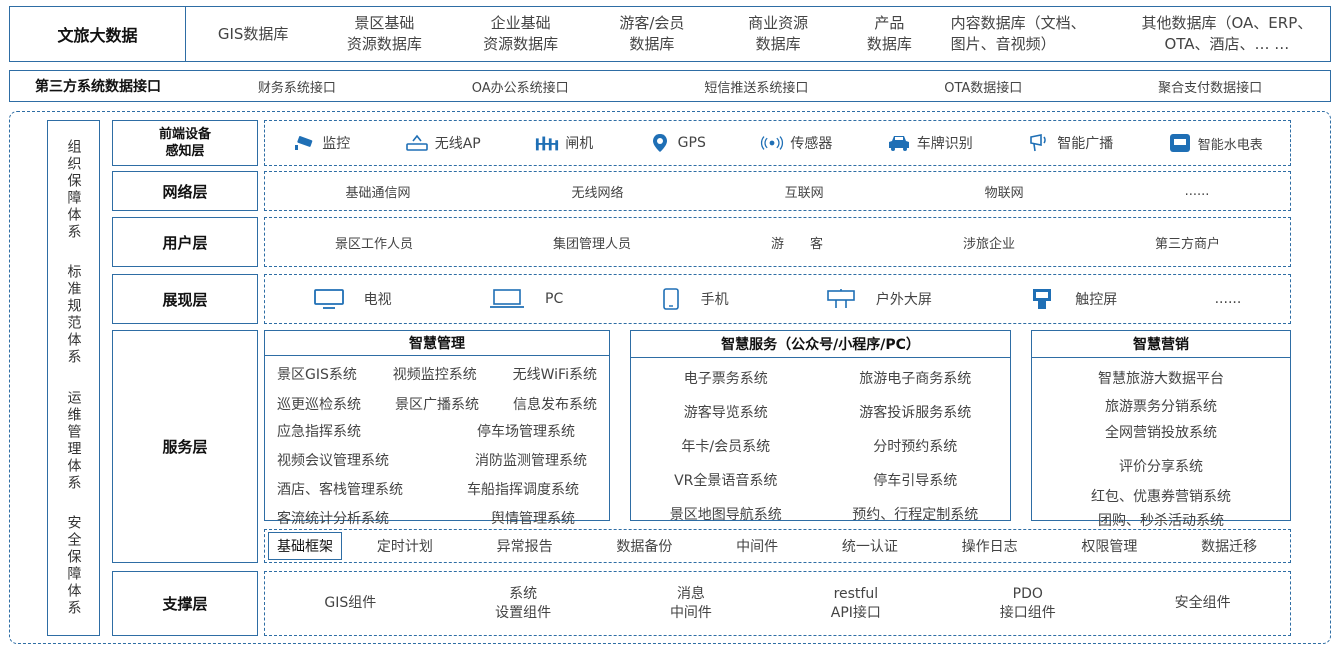 The image size is (1340, 651). Describe the element at coordinates (652, 33) in the screenshot. I see `db-item: 游客/会员 数据库` at that location.